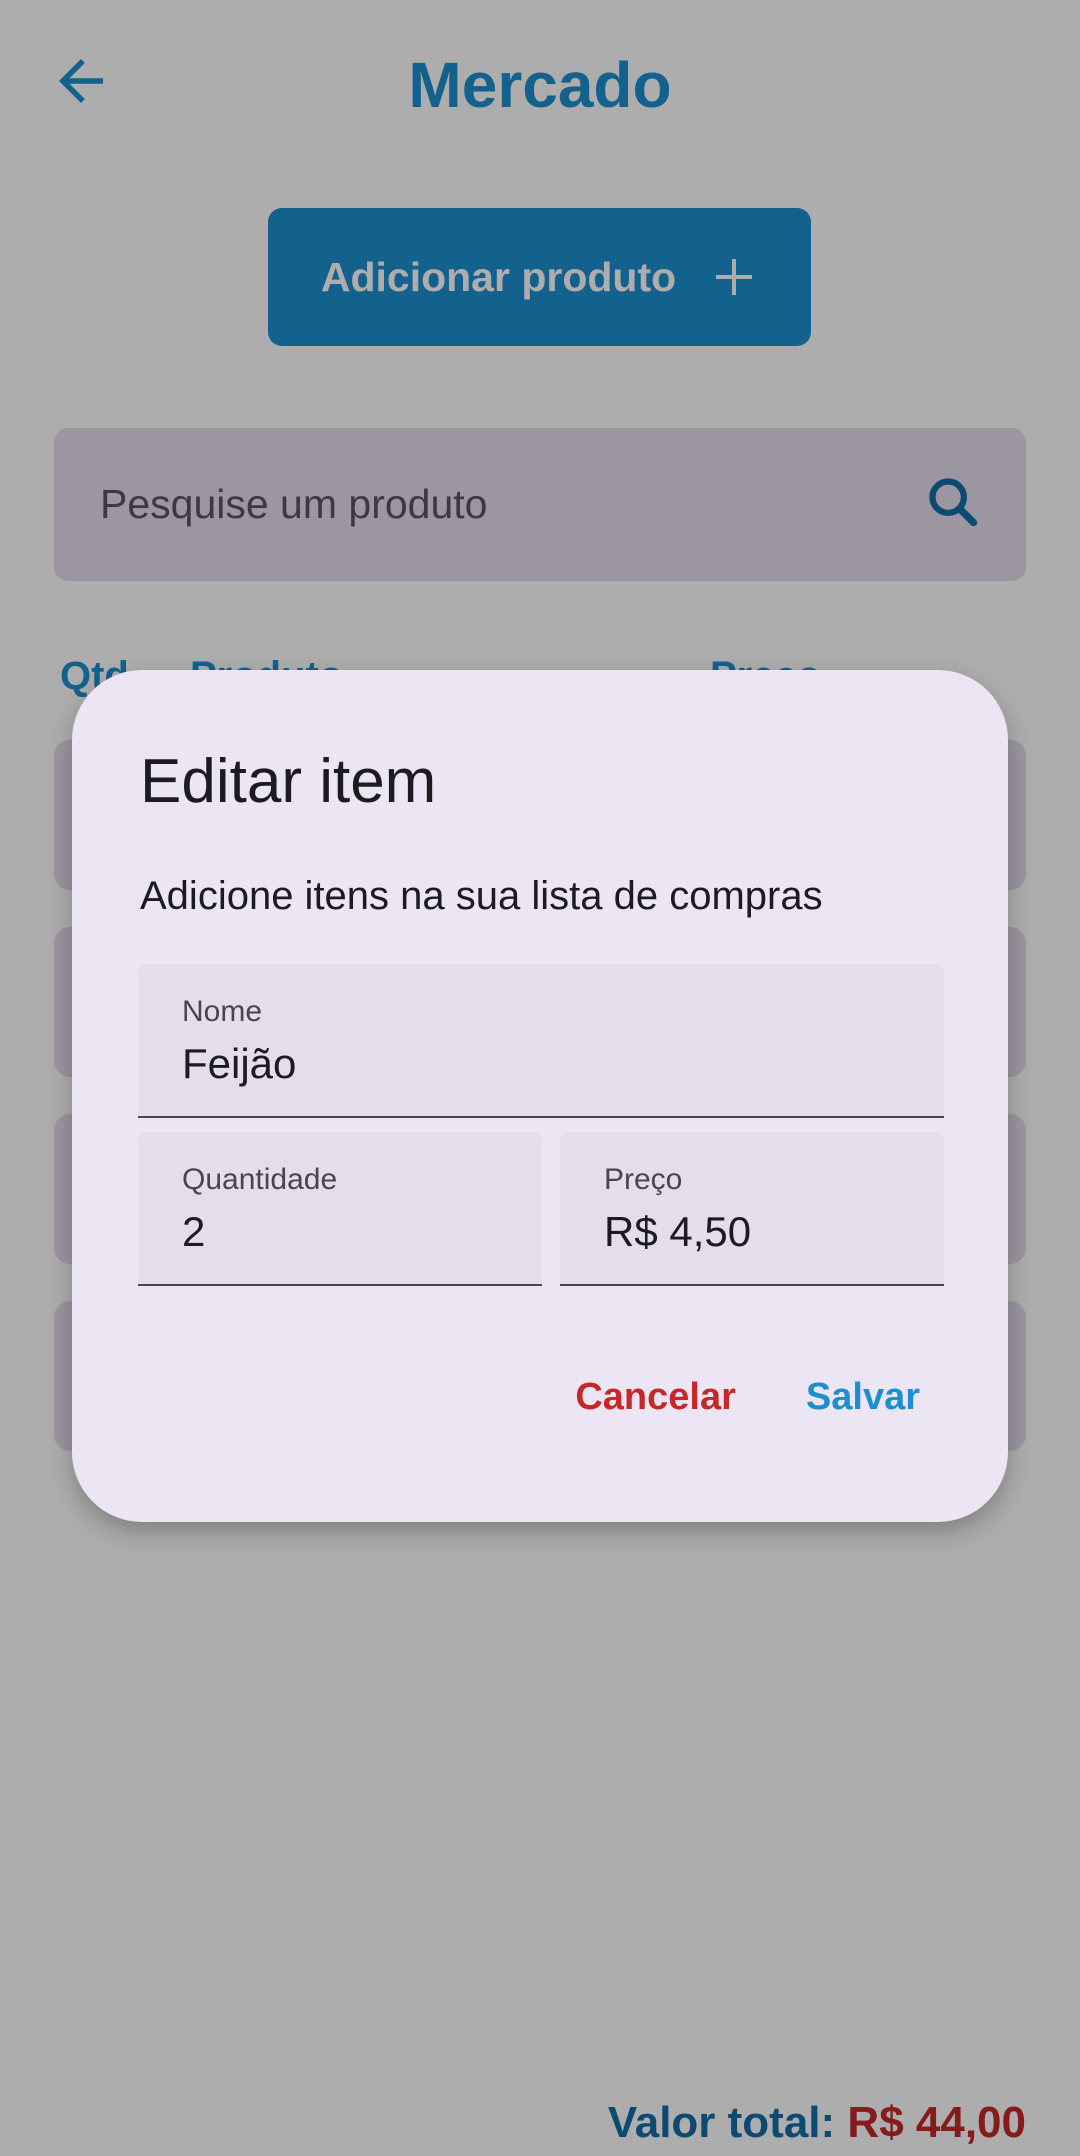 The height and width of the screenshot is (2156, 1080). I want to click on name-label: Nome, so click(222, 1011).